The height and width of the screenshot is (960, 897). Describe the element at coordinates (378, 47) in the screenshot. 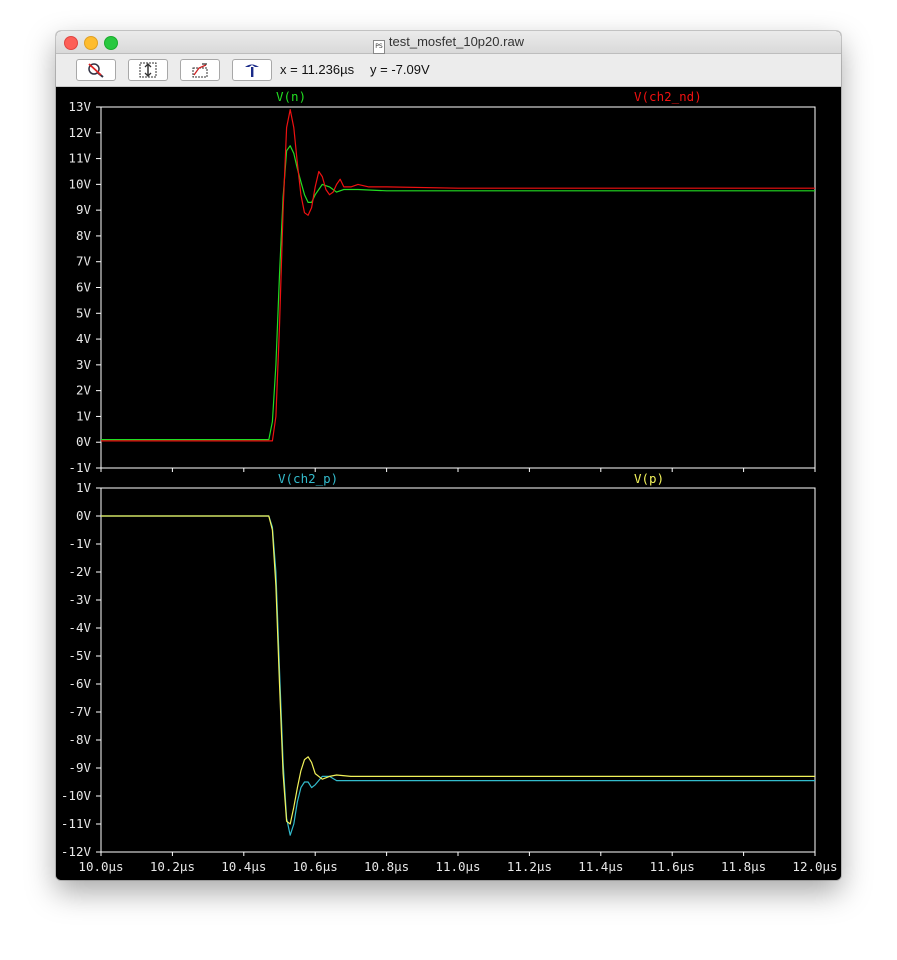

I see `postscript-file-icon: PS` at that location.